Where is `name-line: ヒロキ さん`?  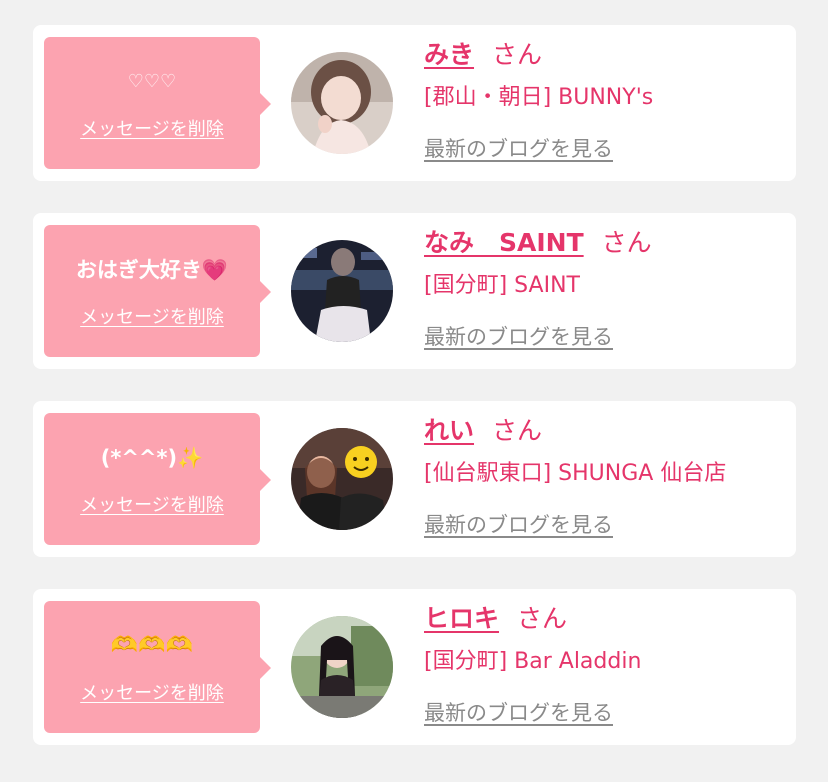 name-line: ヒロキ さん is located at coordinates (495, 619).